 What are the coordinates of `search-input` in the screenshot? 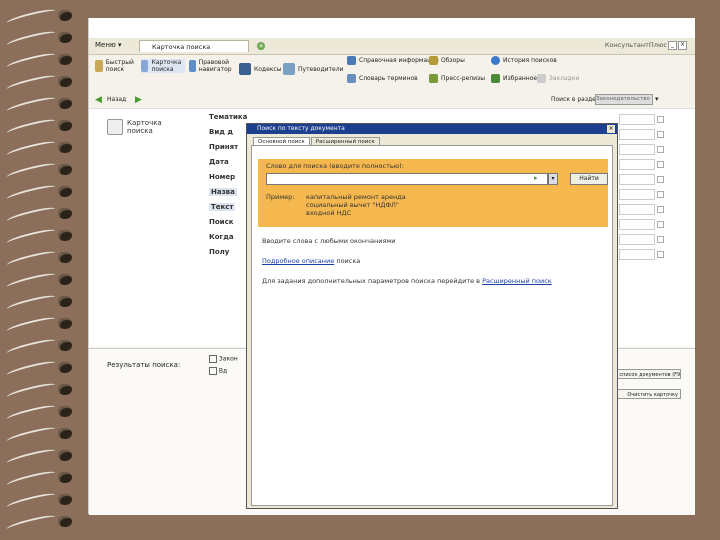 It's located at (407, 179).